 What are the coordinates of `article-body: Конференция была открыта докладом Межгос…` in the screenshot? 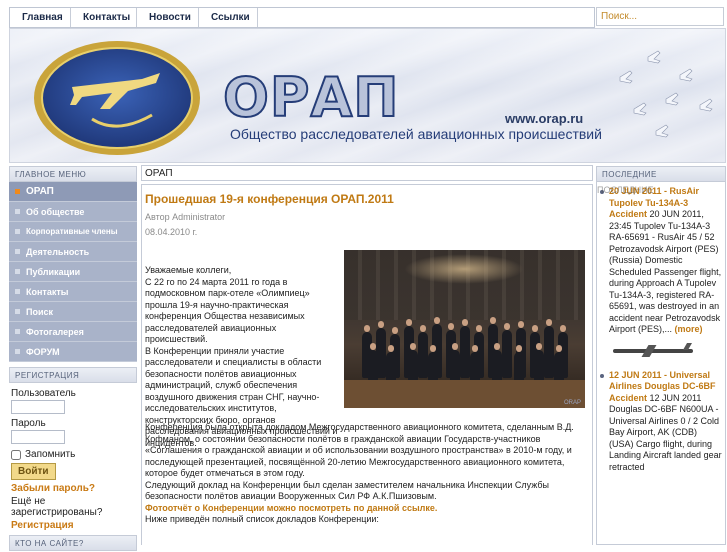 It's located at (365, 474).